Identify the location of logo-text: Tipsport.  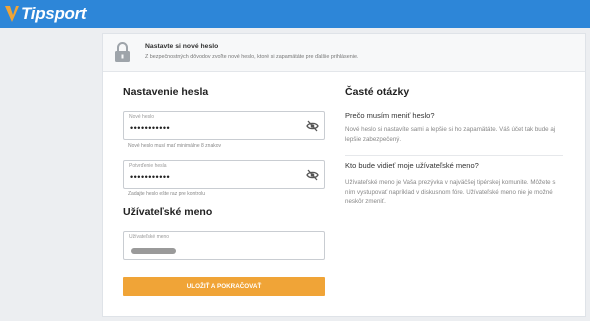
(54, 13).